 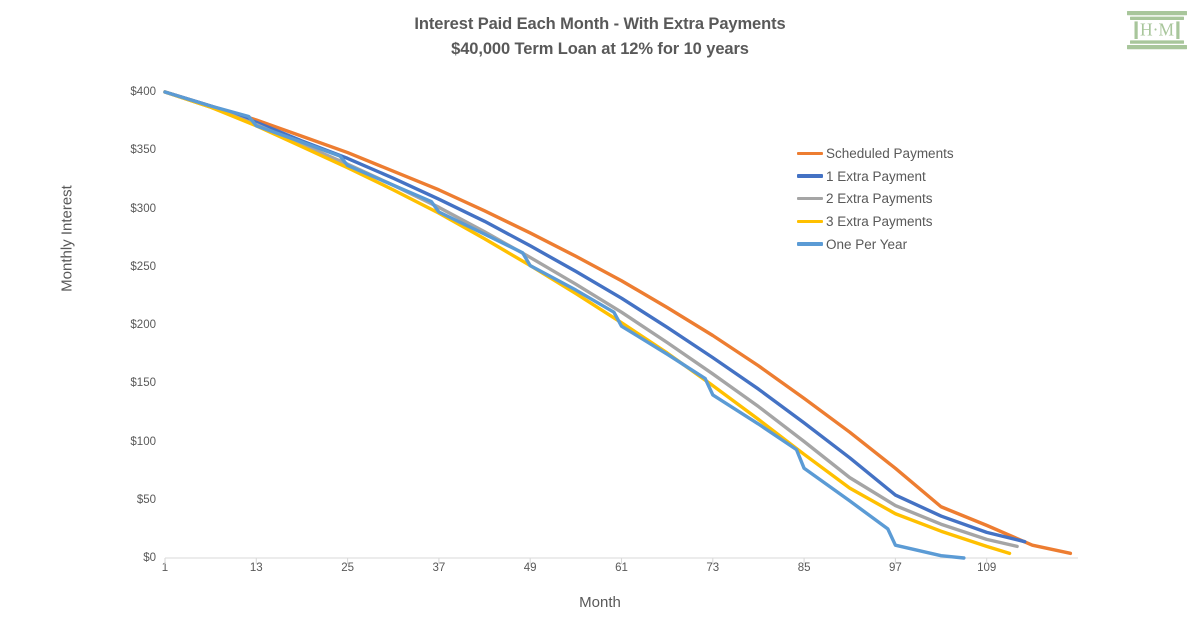 I want to click on legend-item-label: 1 Extra Payment, so click(x=876, y=176).